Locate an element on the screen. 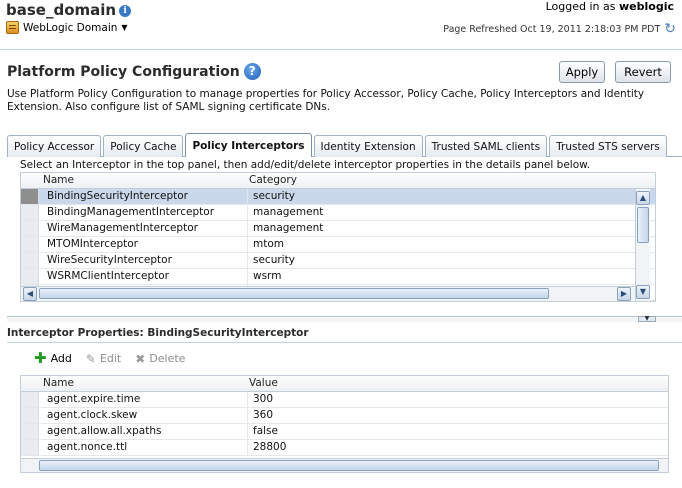 Image resolution: width=682 pixels, height=488 pixels. edit-button: ✎ Edit is located at coordinates (103, 358).